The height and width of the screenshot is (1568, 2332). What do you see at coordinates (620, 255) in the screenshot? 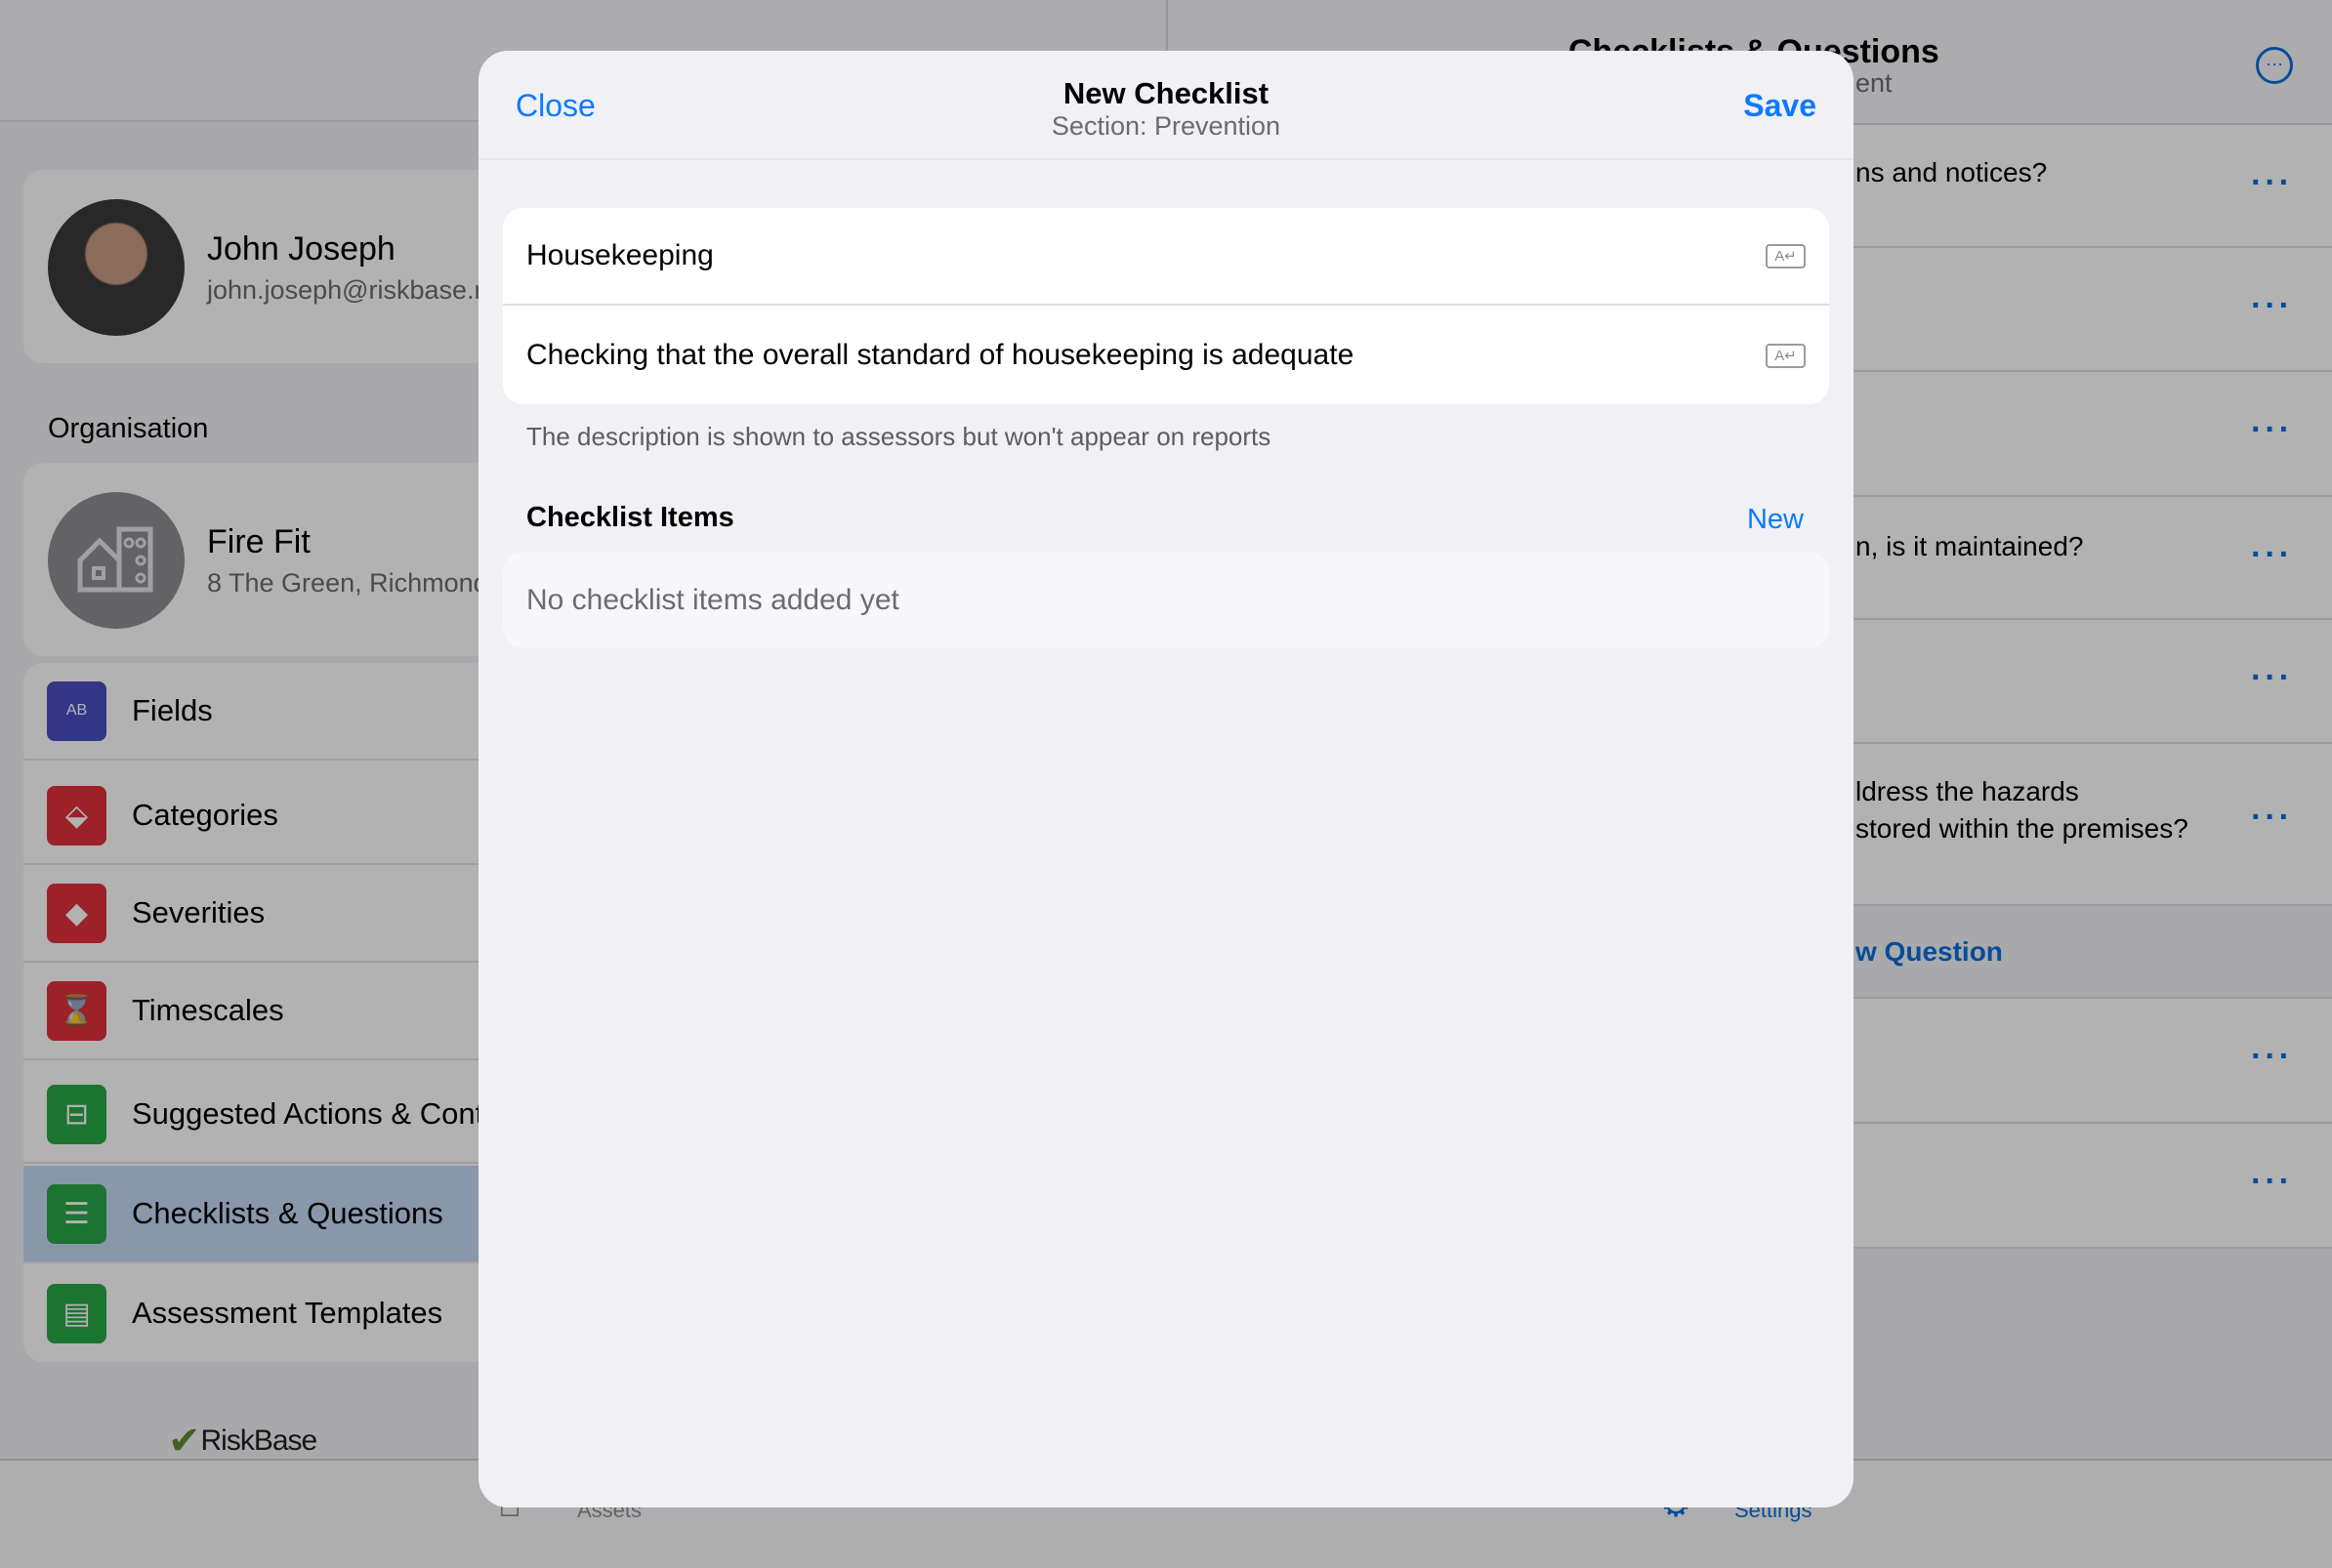
I see `checklist-name-value: Housekeeping` at bounding box center [620, 255].